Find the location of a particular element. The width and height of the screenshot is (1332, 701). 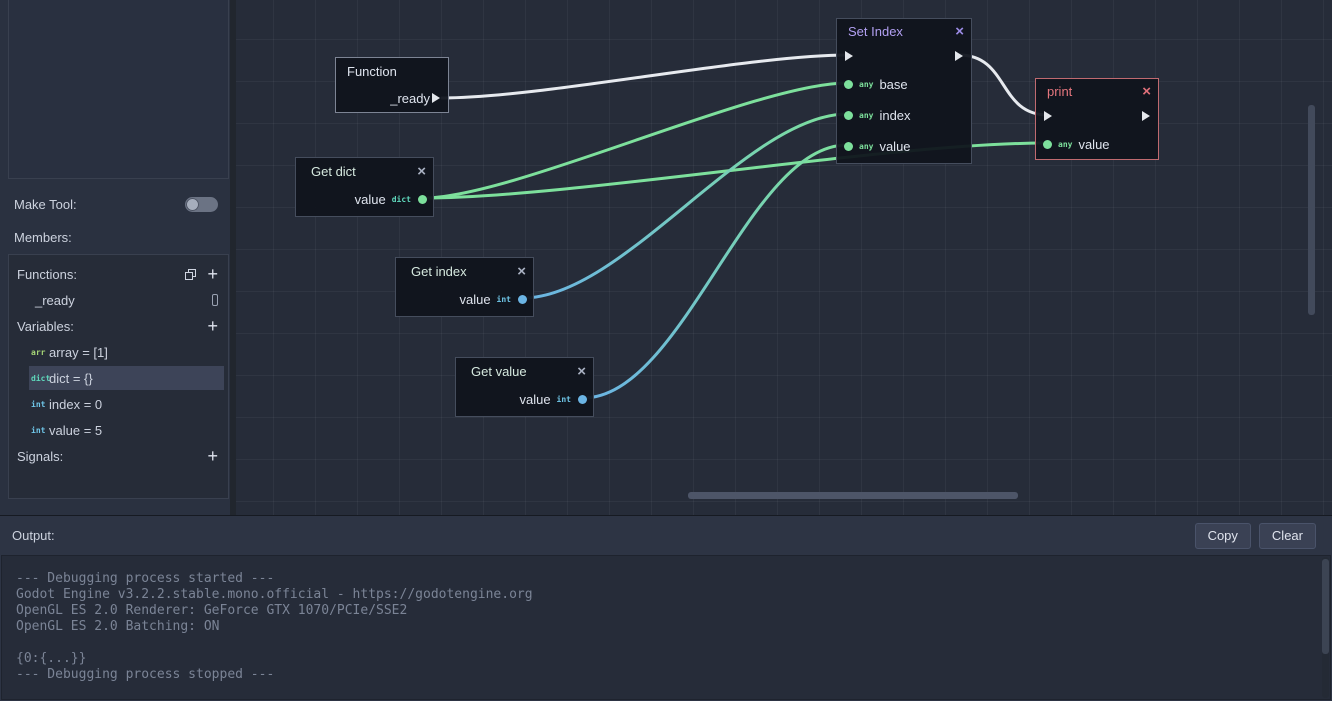

signals-section-header: Signals: + is located at coordinates (118, 456).